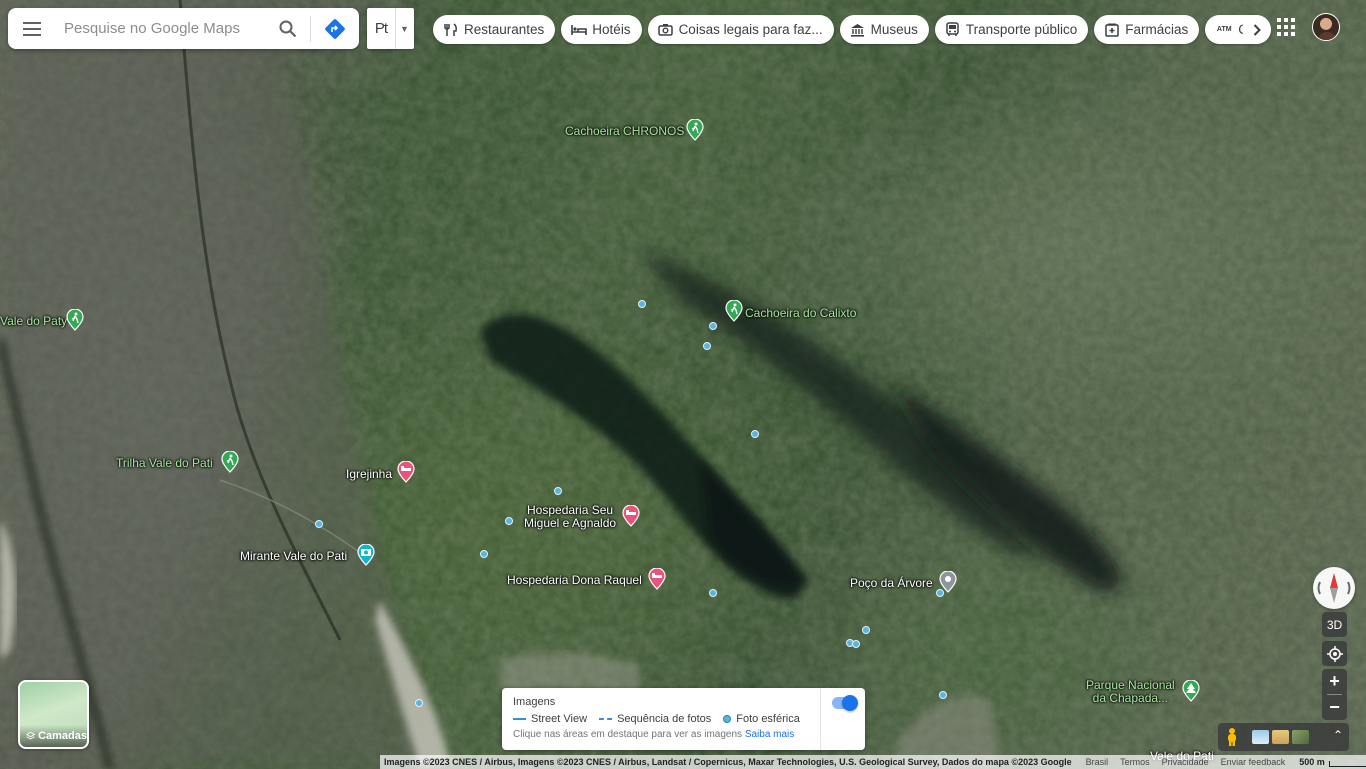 The height and width of the screenshot is (769, 1366). What do you see at coordinates (601, 29) in the screenshot?
I see `chip-hotels: Hotéis` at bounding box center [601, 29].